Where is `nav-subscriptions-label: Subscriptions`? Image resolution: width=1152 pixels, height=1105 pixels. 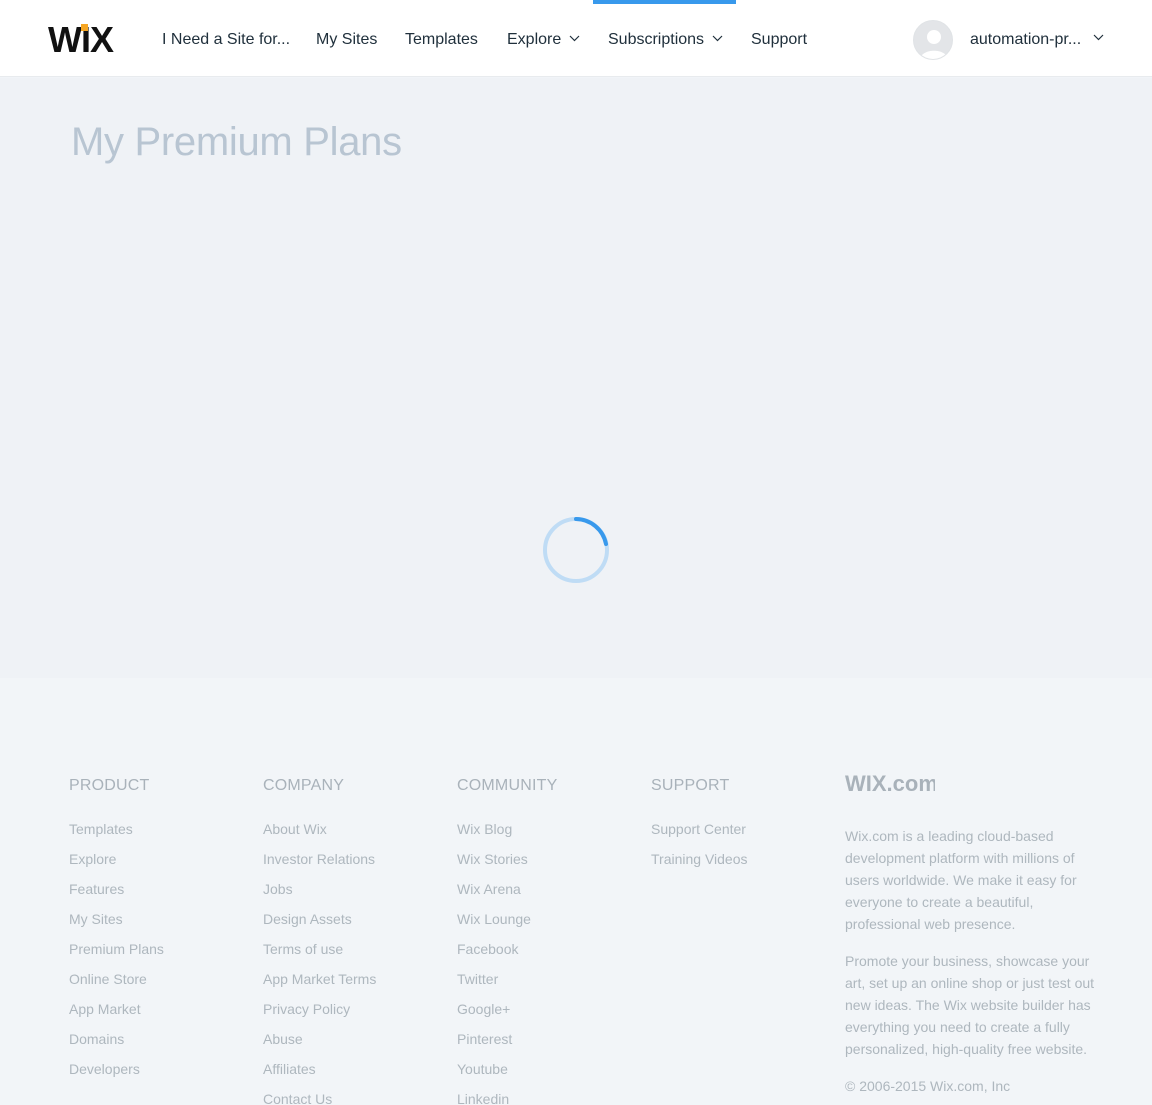
nav-subscriptions-label: Subscriptions is located at coordinates (656, 39).